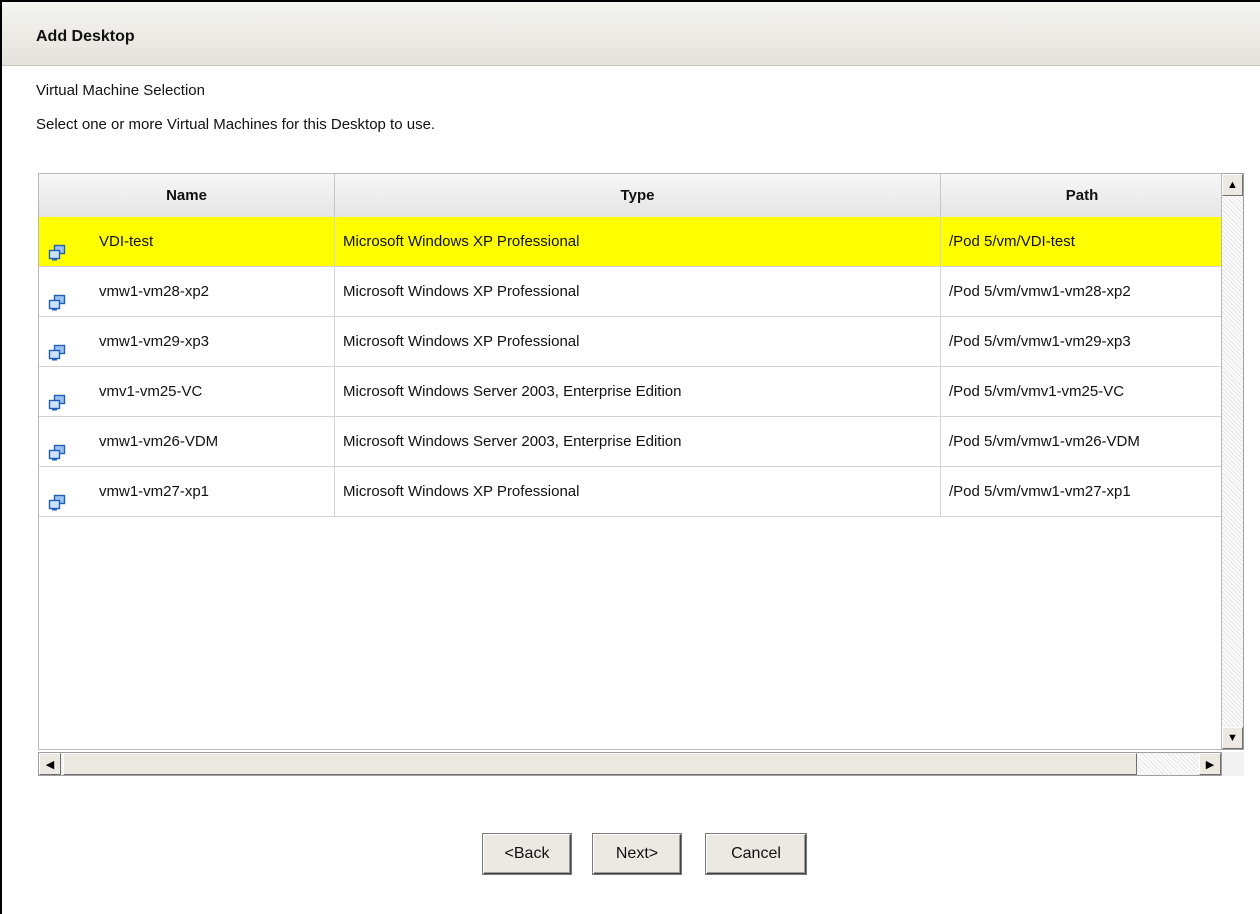  What do you see at coordinates (1012, 241) in the screenshot?
I see `cell-path: /Pod 5/vm/VDI-test` at bounding box center [1012, 241].